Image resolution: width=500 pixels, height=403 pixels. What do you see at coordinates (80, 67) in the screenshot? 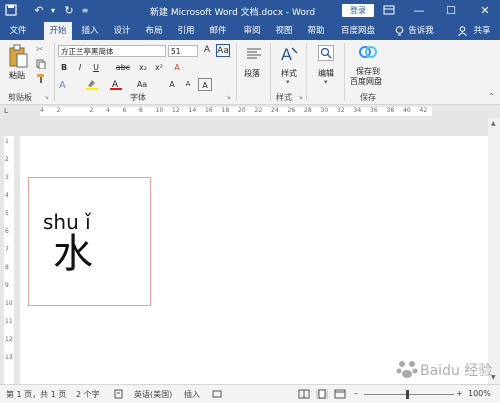
I see `italic-button: I` at bounding box center [80, 67].